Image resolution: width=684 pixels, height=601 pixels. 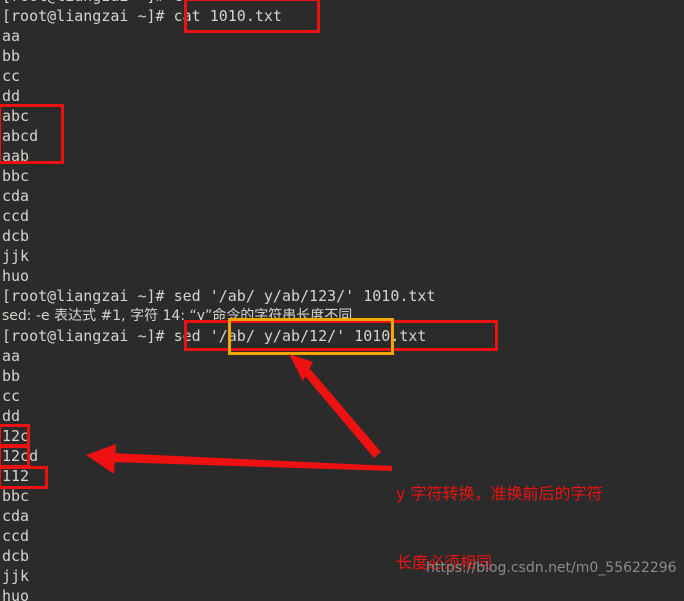 I want to click on annotation-note-line-1: y 字符转换，准换前后的字符, so click(x=499, y=493).